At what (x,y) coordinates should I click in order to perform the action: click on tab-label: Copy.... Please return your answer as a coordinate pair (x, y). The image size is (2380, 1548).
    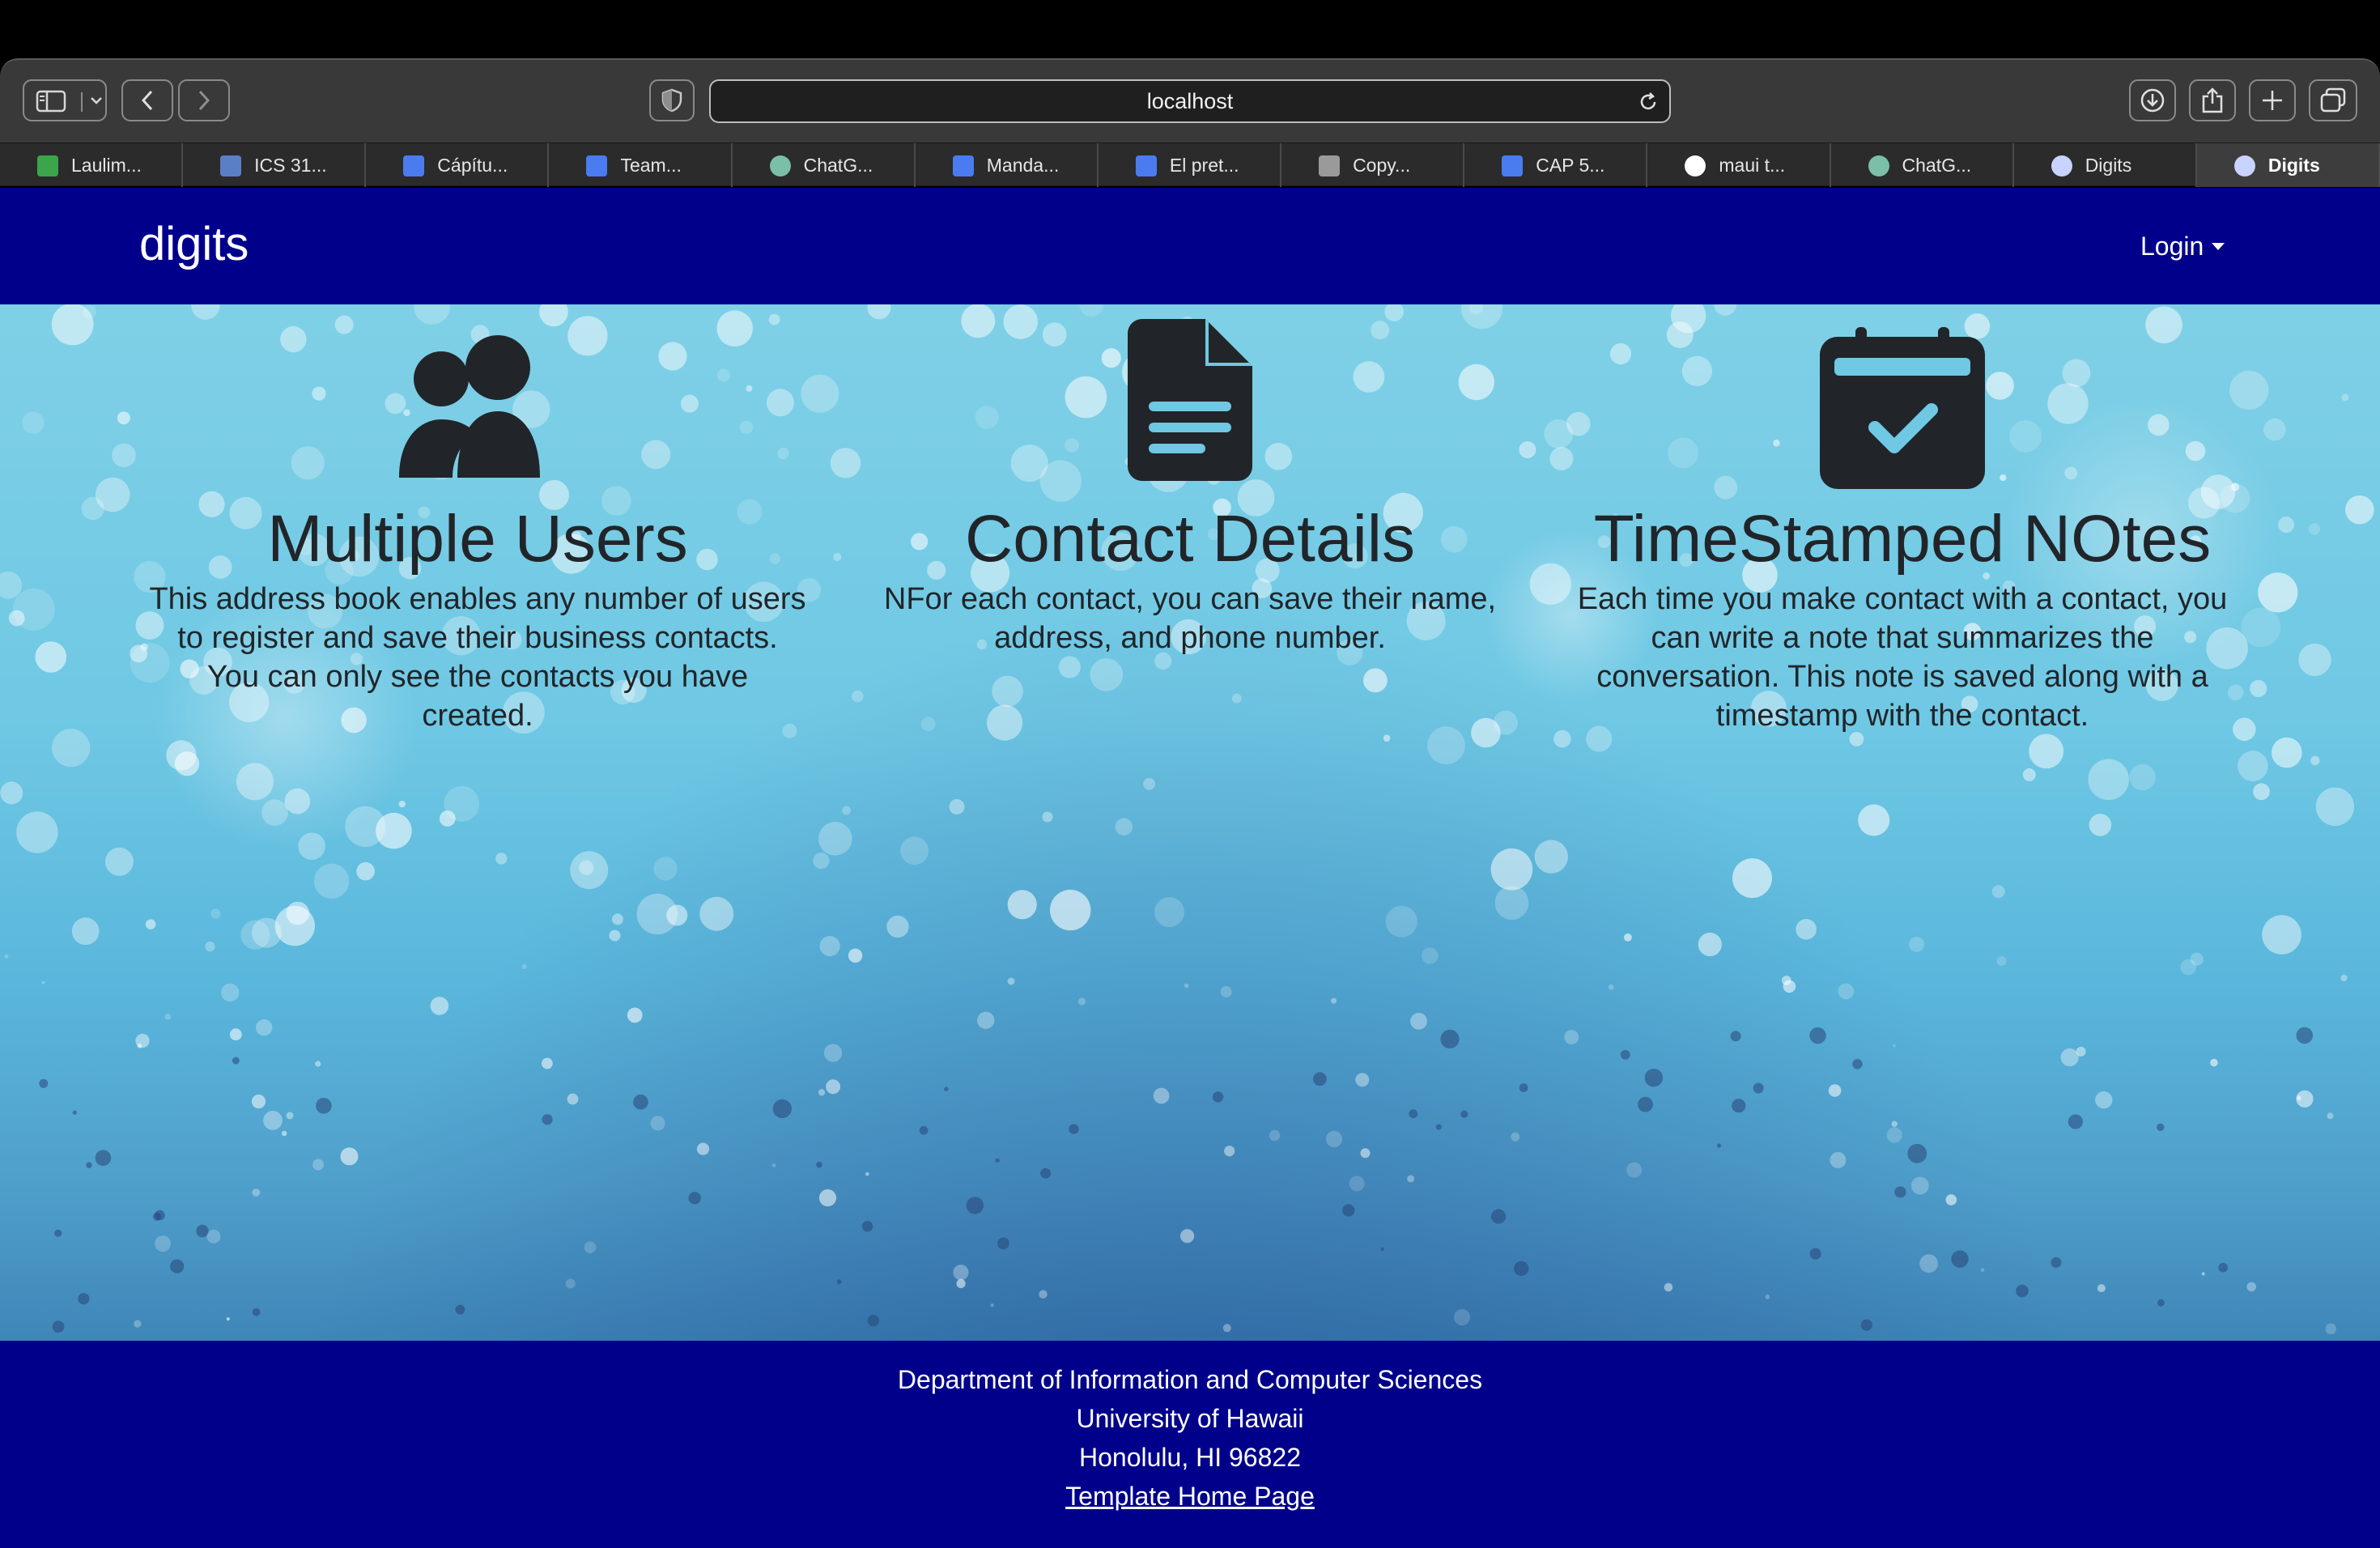
    Looking at the image, I should click on (1382, 165).